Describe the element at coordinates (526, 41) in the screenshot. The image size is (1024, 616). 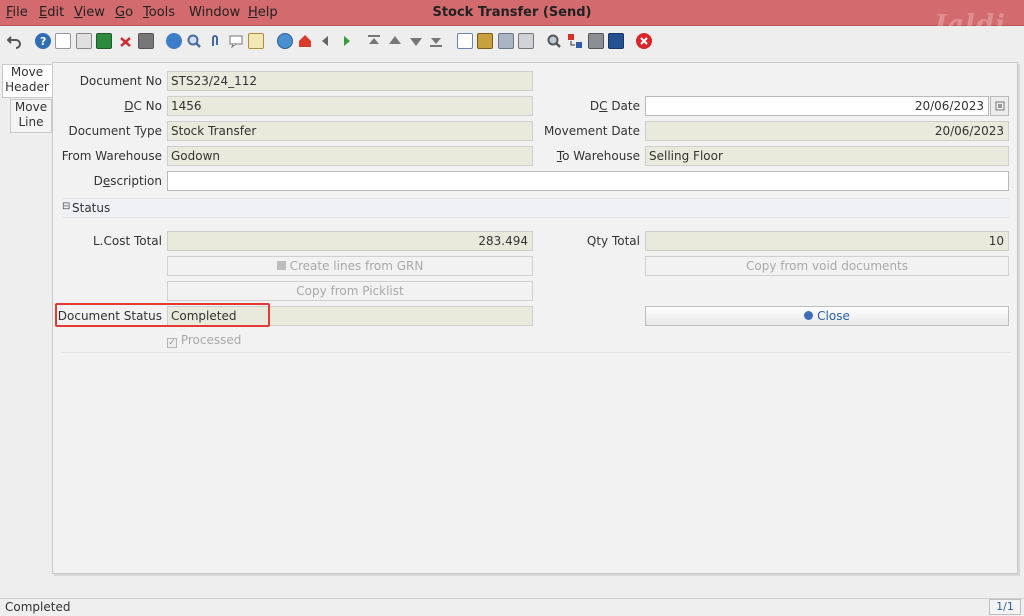
I see `print-icon` at that location.